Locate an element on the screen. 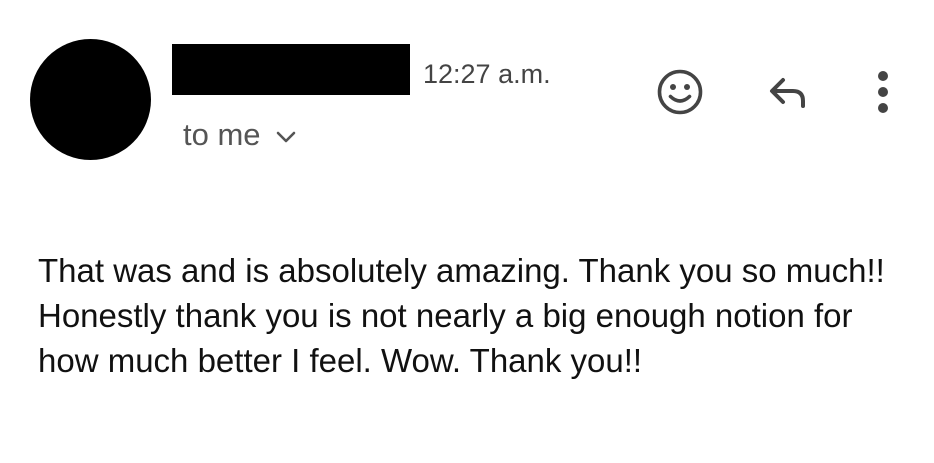 The height and width of the screenshot is (463, 934). recipient-details-toggle: to me is located at coordinates (240, 135).